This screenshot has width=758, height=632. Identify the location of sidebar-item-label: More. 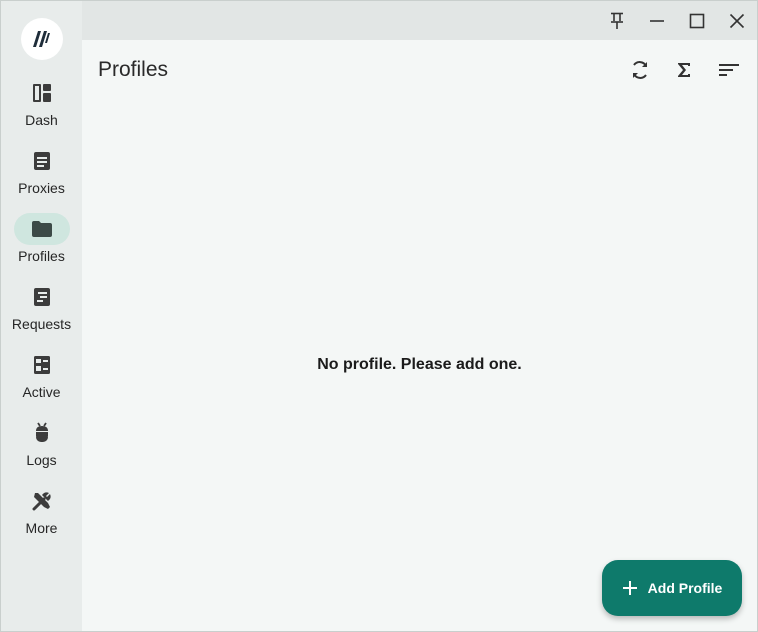
(41, 528).